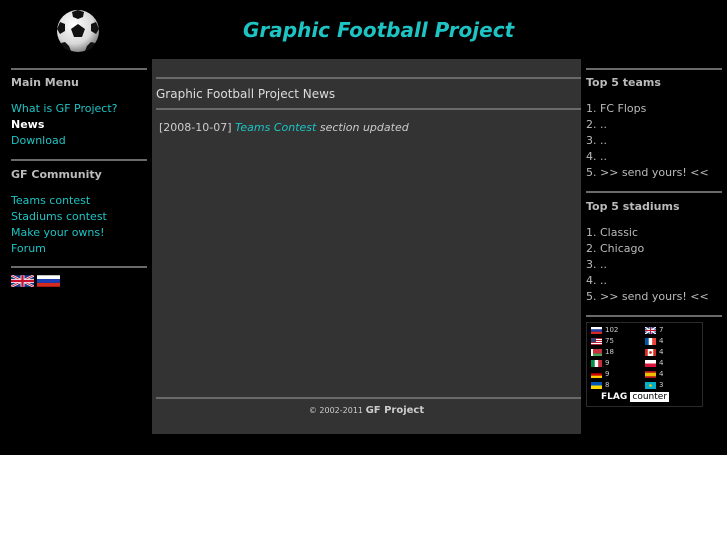  What do you see at coordinates (596, 280) in the screenshot?
I see `stadium-entry: 4. ..` at bounding box center [596, 280].